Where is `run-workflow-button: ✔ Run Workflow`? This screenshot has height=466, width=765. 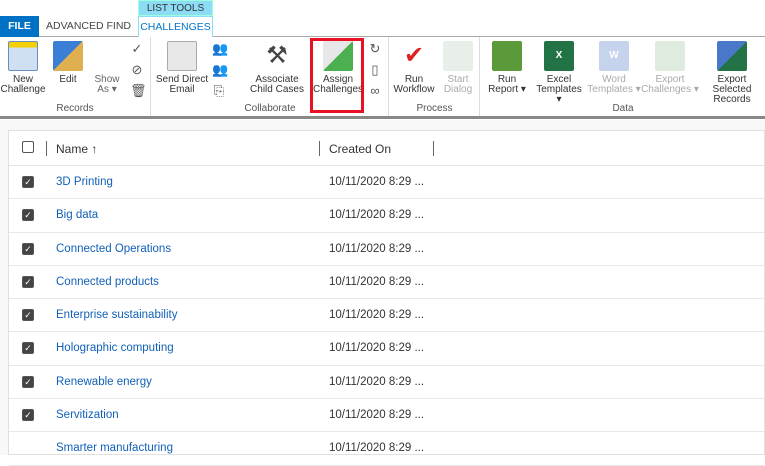
run-workflow-button: ✔ Run Workflow is located at coordinates (414, 68).